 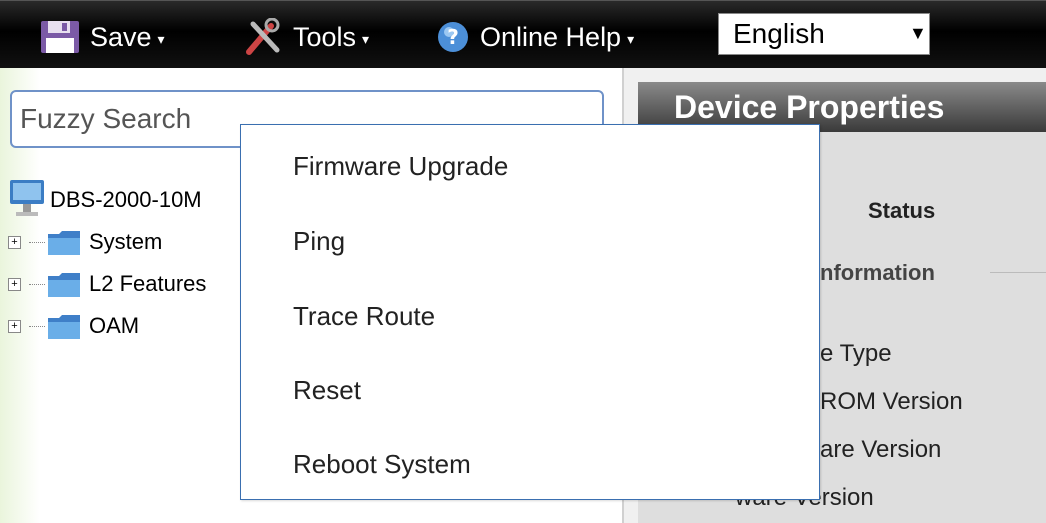 I want to click on online-help-label: Online Help, so click(x=551, y=36).